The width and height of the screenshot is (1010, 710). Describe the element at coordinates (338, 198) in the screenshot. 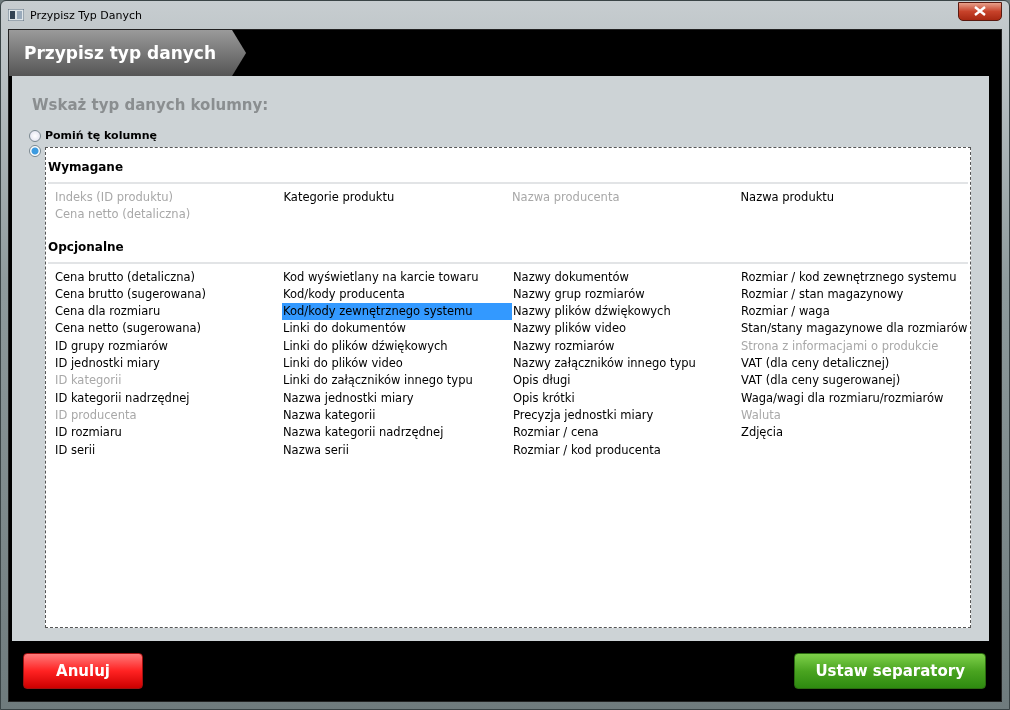

I see `list-item: Kategorie produktu` at that location.